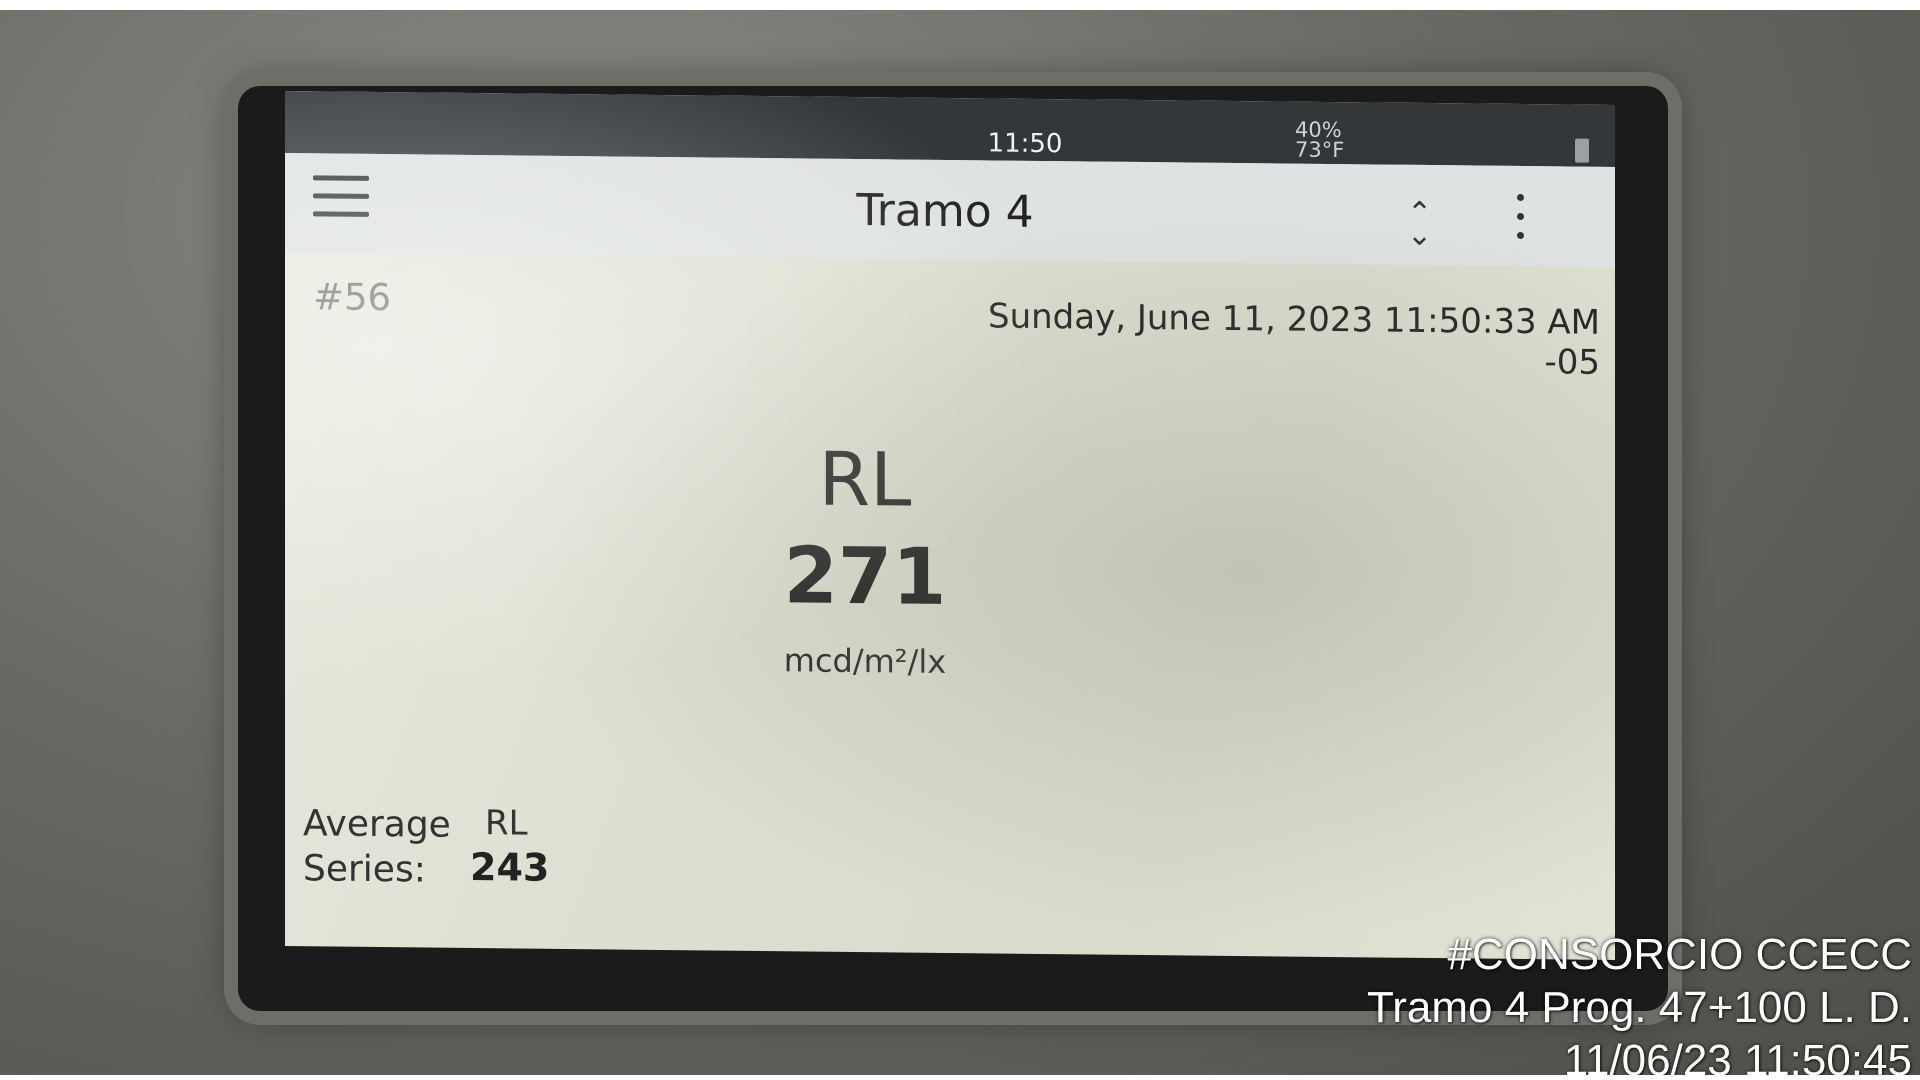 This screenshot has width=1920, height=1080. What do you see at coordinates (1320, 150) in the screenshot?
I see `temperature-reading: 73°F` at bounding box center [1320, 150].